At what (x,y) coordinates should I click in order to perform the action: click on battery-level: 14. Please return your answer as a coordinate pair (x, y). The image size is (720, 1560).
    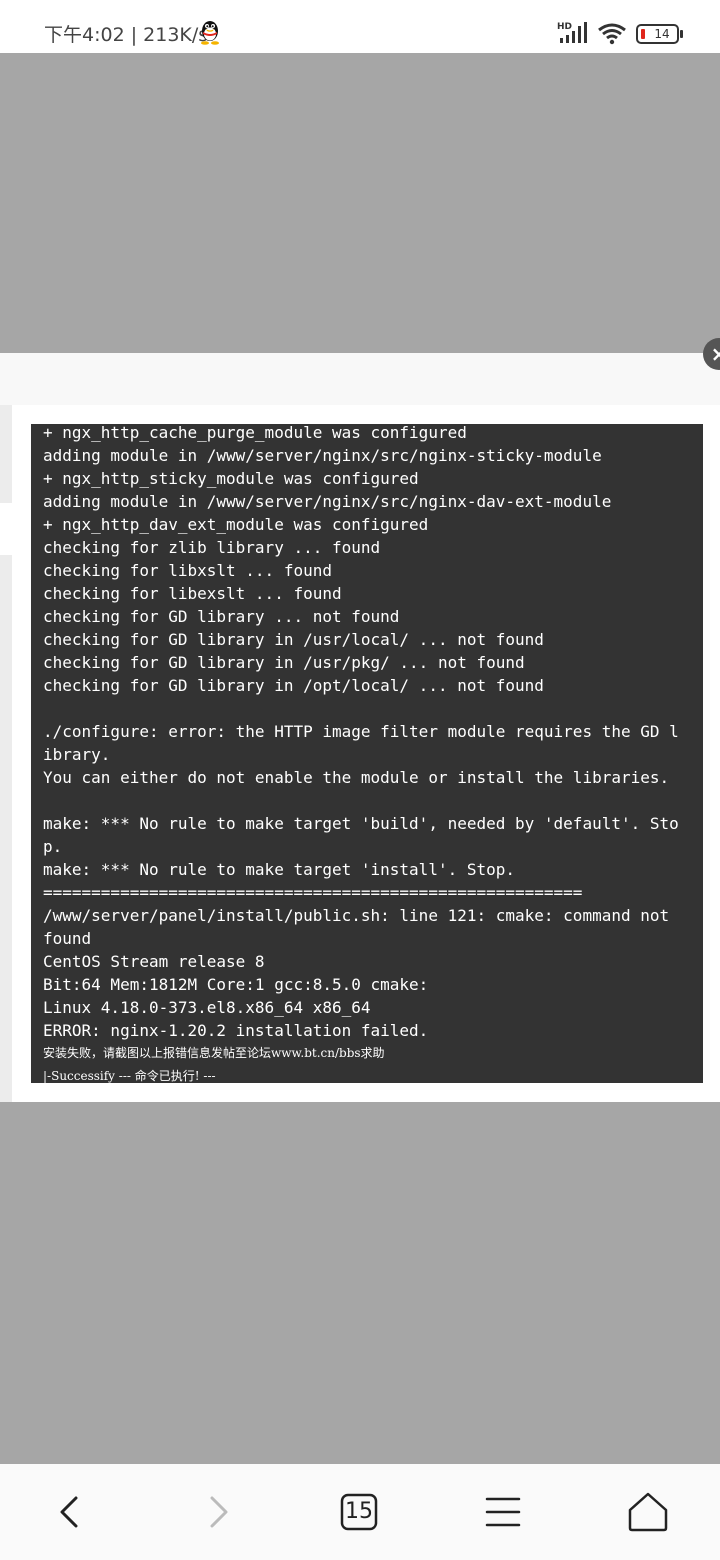
    Looking at the image, I should click on (662, 34).